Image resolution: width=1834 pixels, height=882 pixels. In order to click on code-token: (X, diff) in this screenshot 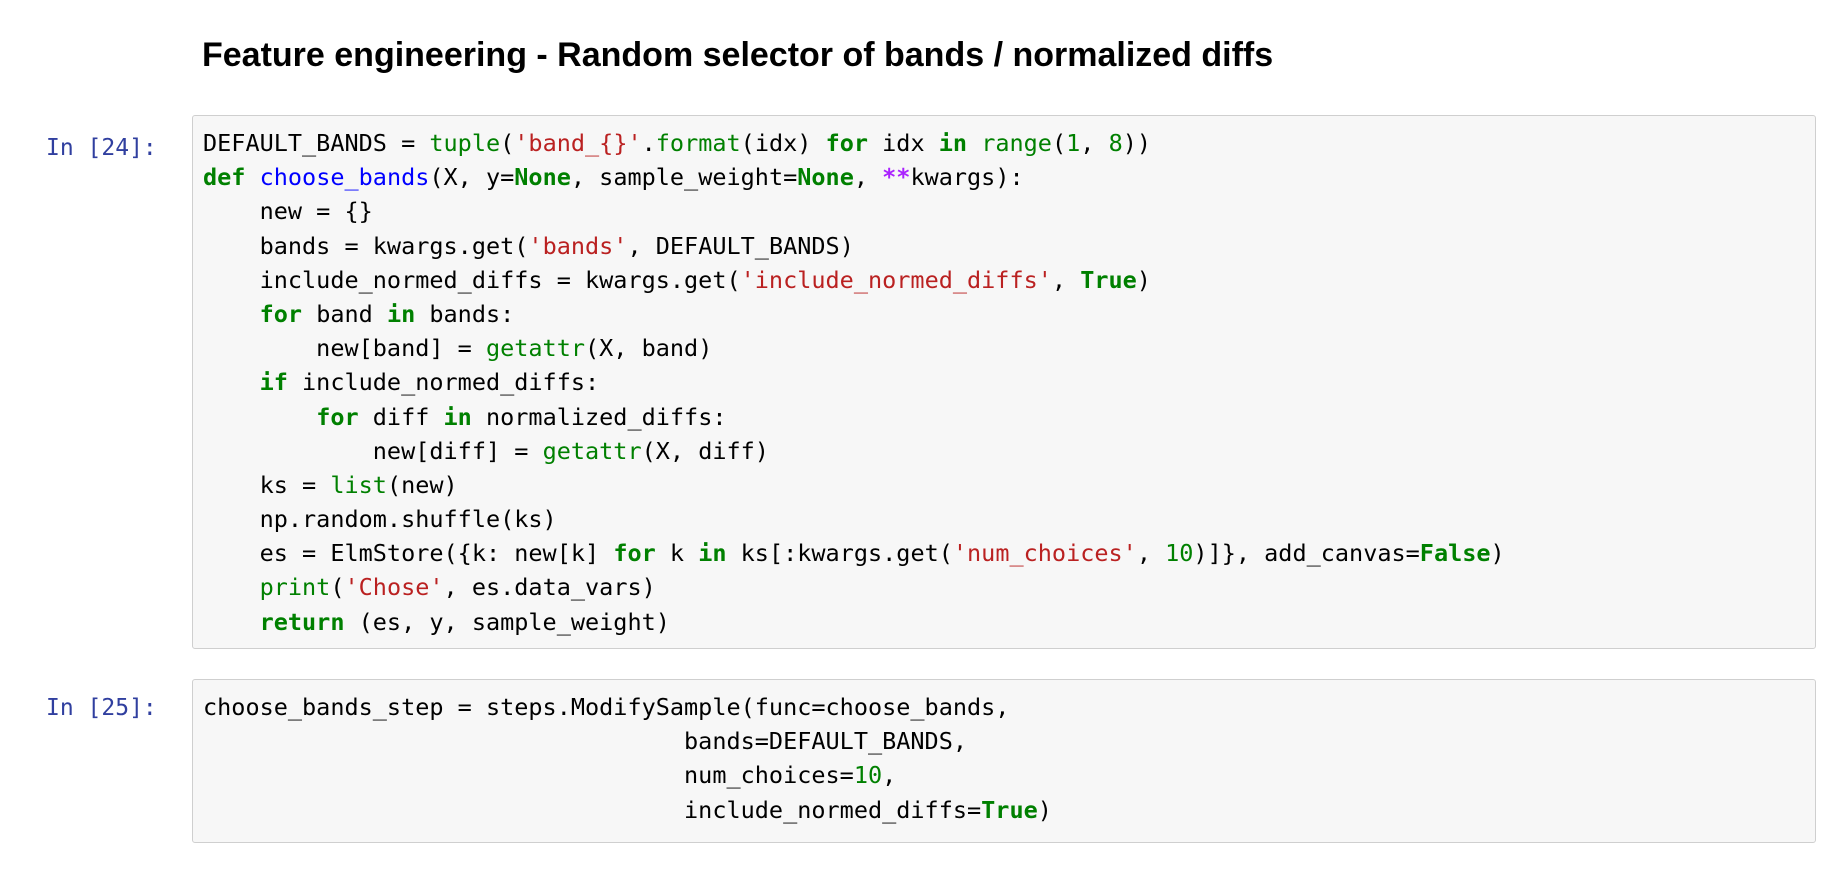, I will do `click(705, 450)`.